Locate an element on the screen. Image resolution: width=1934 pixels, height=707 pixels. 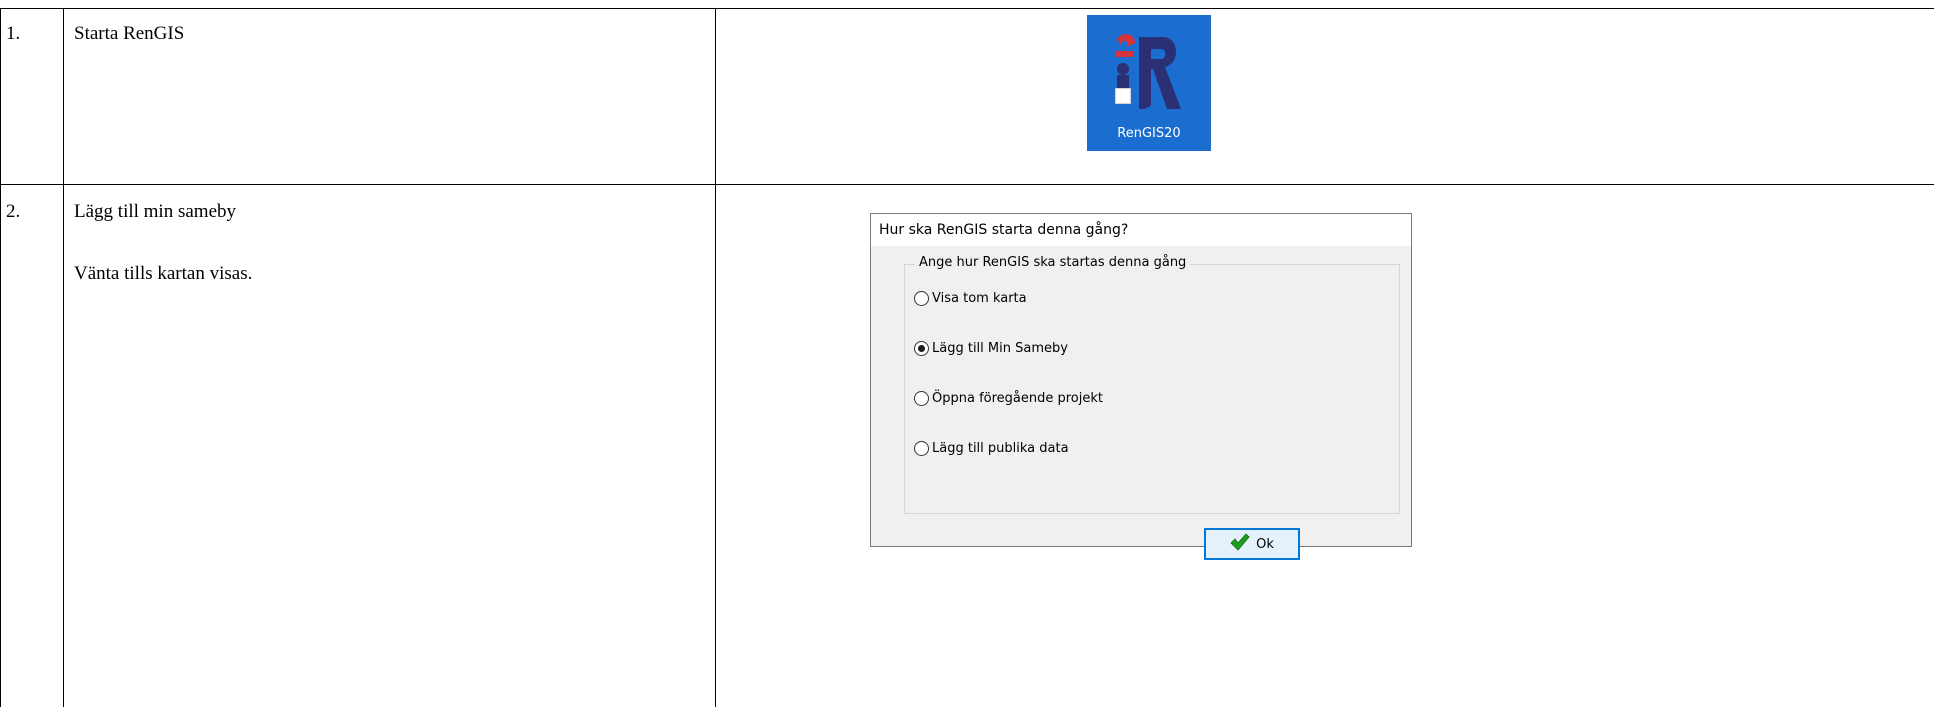
rengis-app-icon: RenGIS20 is located at coordinates (1149, 83).